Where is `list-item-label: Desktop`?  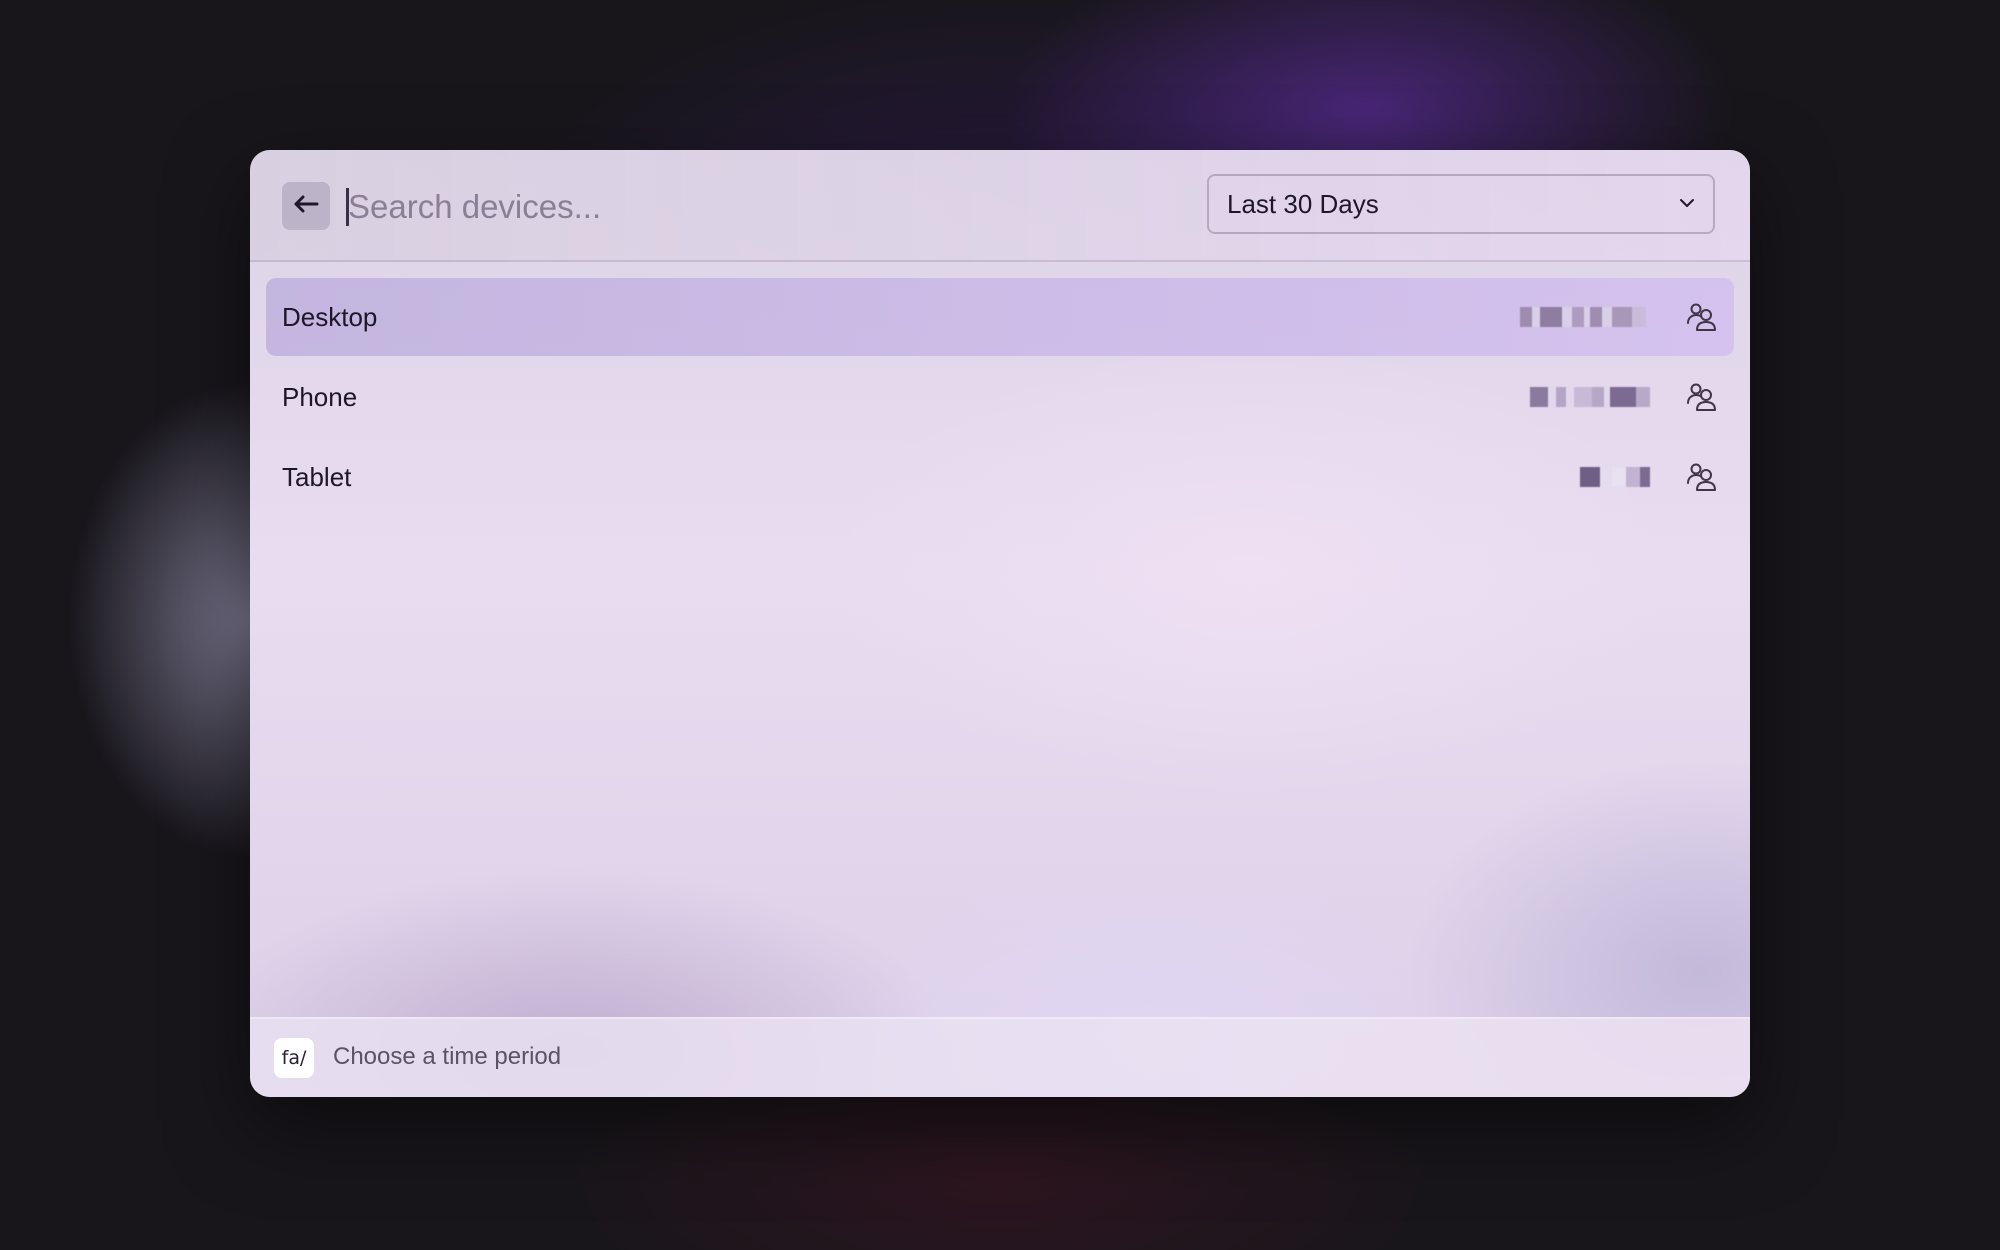 list-item-label: Desktop is located at coordinates (330, 316).